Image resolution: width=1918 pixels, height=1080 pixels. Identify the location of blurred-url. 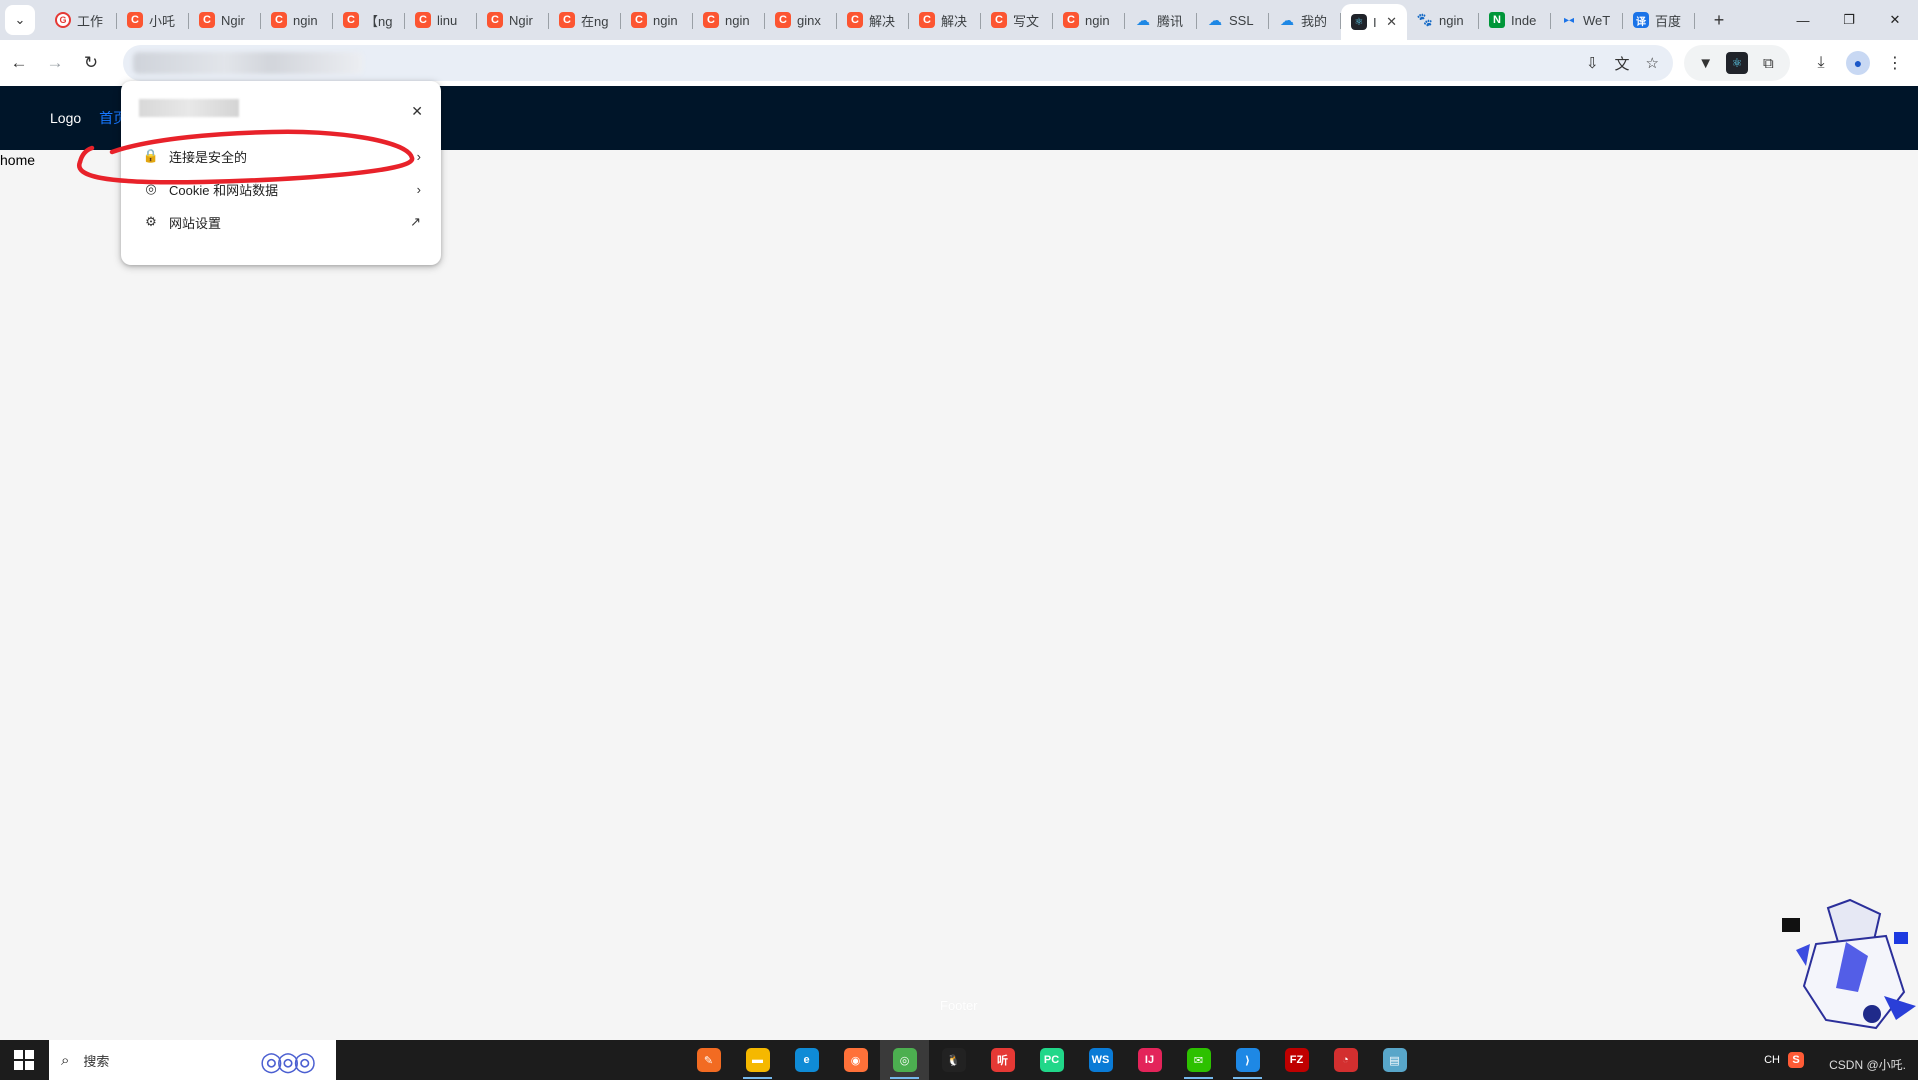
(248, 63).